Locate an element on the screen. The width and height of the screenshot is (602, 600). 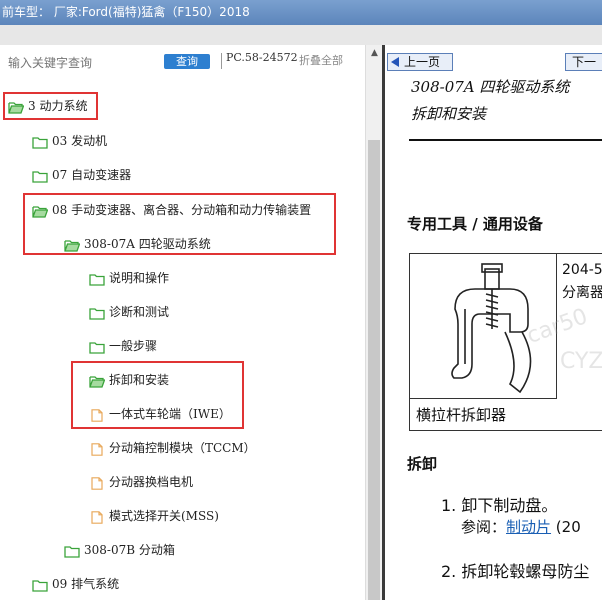
tree-item: 3 动力系统 is located at coordinates (47, 105).